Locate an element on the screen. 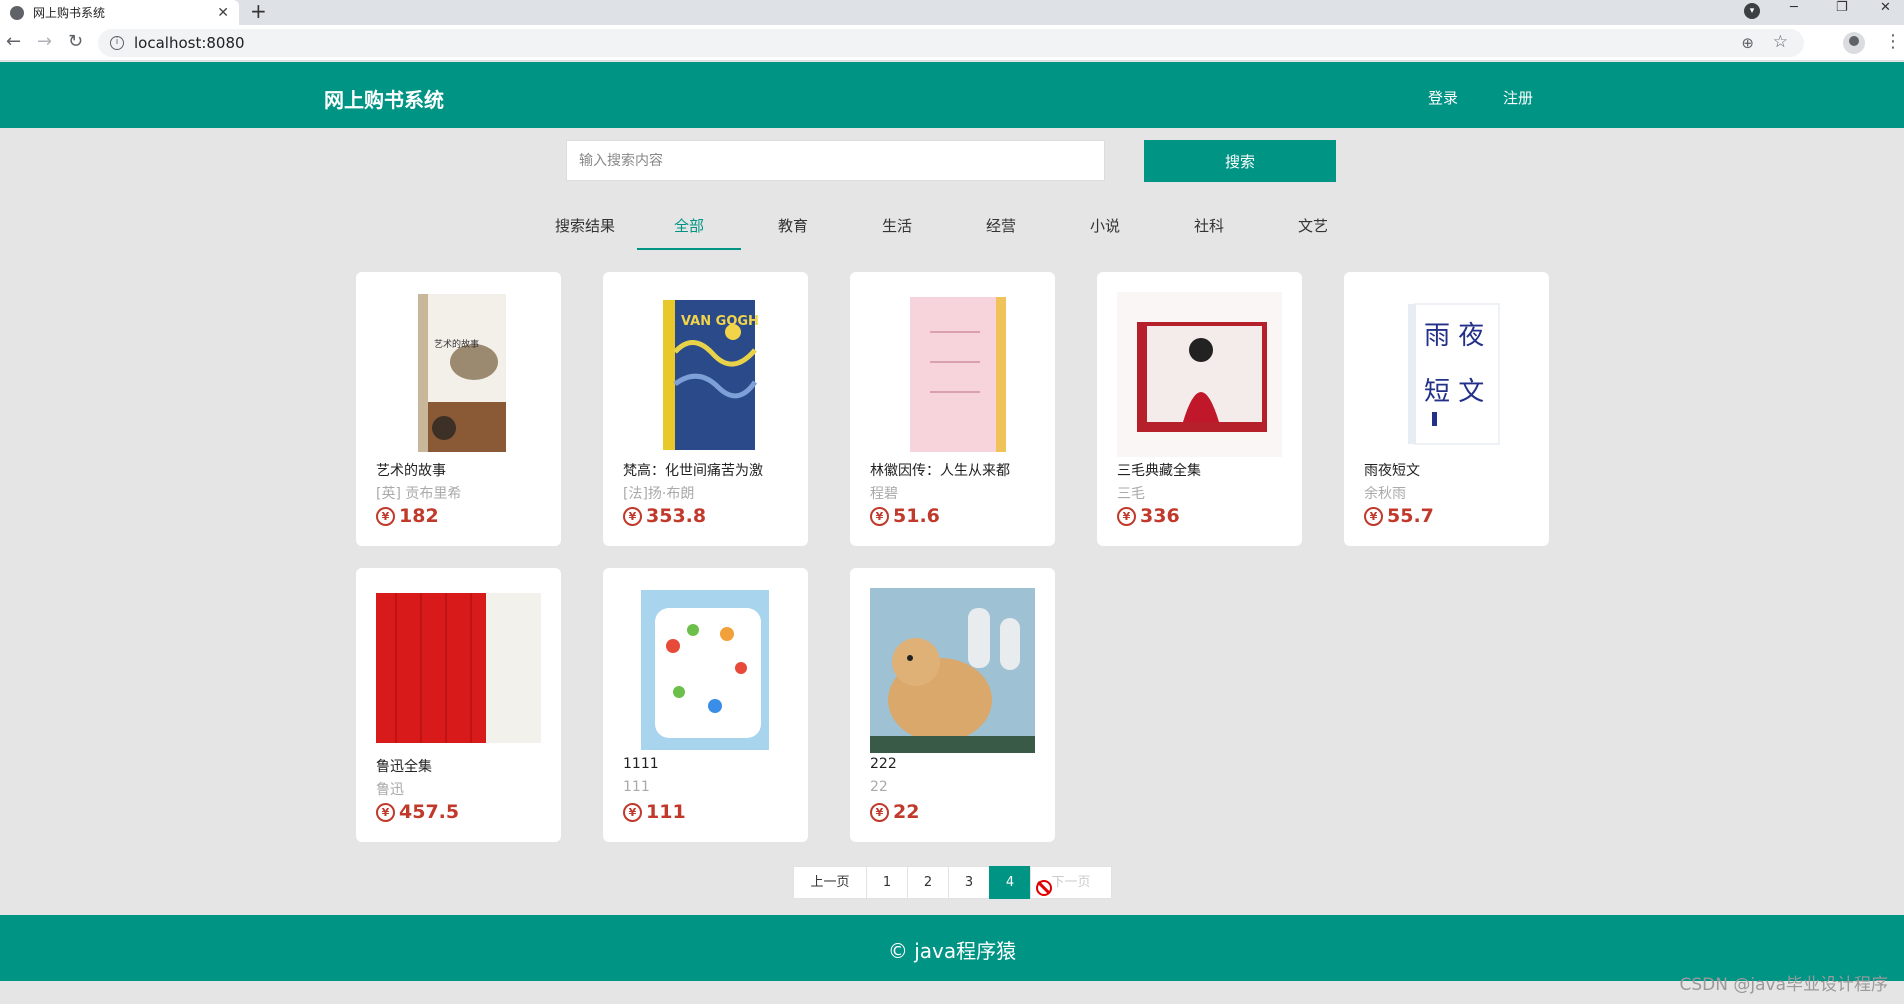 The height and width of the screenshot is (1004, 1904). category-tab: 社科 is located at coordinates (1209, 228).